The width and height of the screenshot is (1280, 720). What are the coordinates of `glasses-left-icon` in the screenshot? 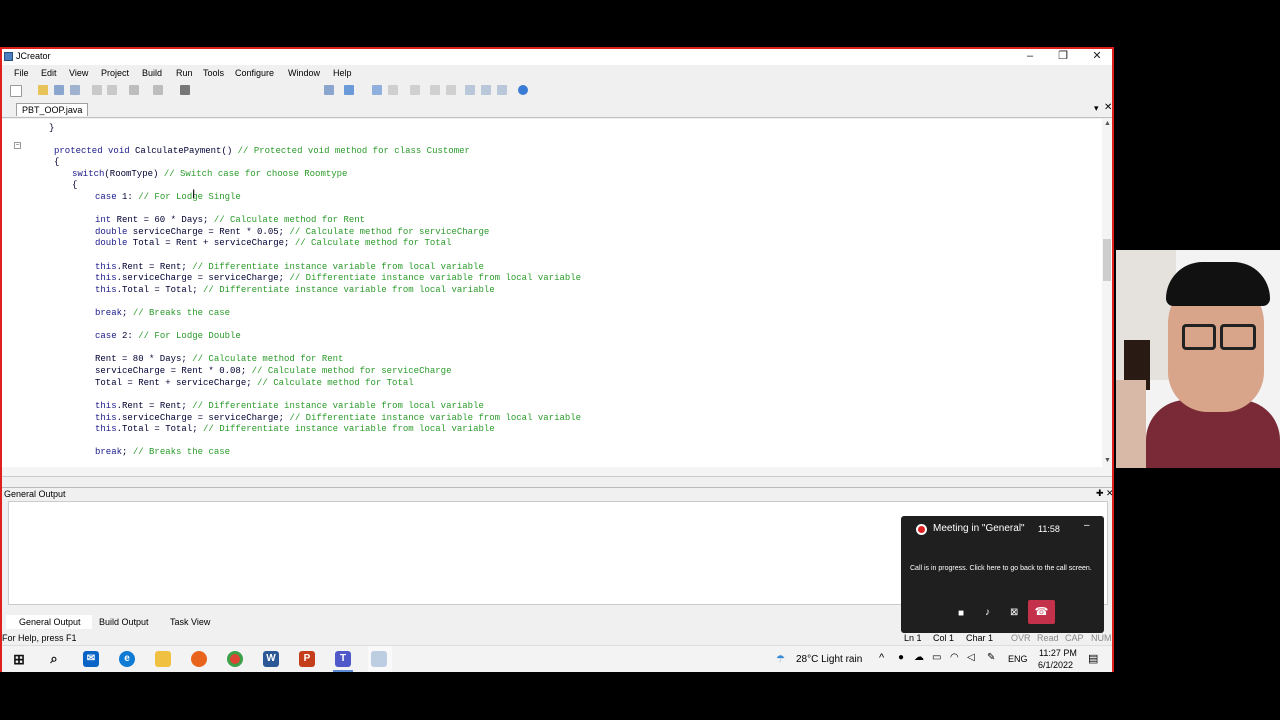 It's located at (1199, 337).